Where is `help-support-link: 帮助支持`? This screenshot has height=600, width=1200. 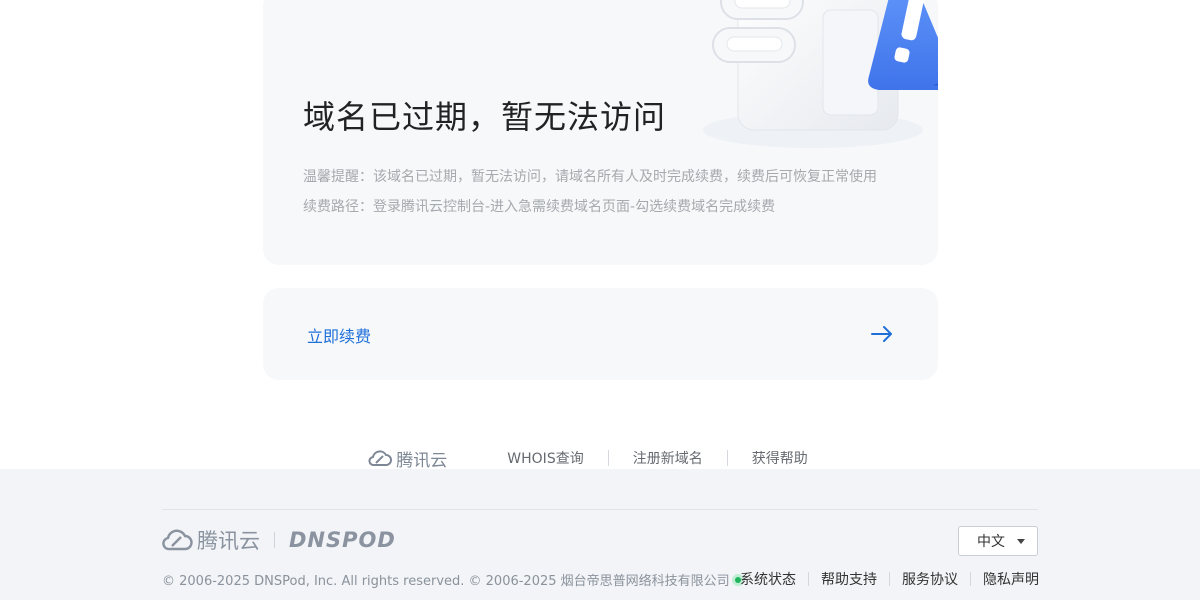
help-support-link: 帮助支持 is located at coordinates (849, 579).